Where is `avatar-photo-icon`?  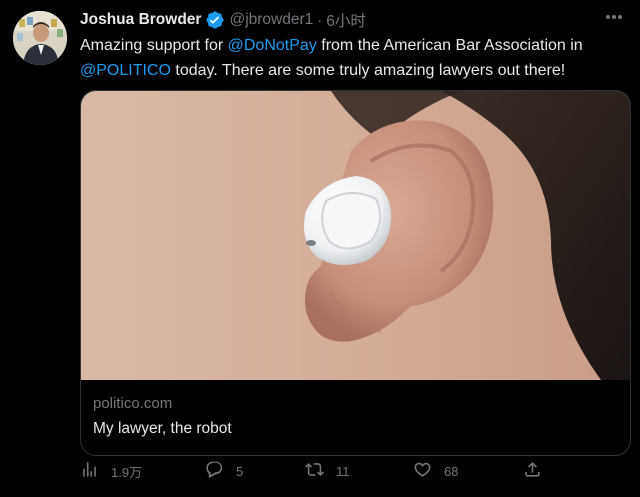
avatar-photo-icon is located at coordinates (40, 38).